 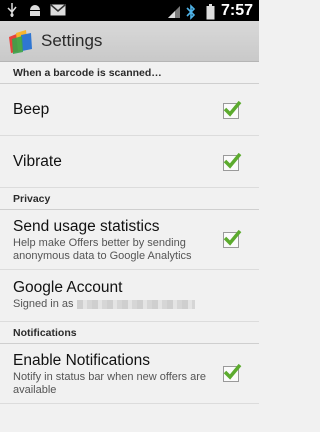 I want to click on google-account-summary: Signed in as, so click(x=115, y=304).